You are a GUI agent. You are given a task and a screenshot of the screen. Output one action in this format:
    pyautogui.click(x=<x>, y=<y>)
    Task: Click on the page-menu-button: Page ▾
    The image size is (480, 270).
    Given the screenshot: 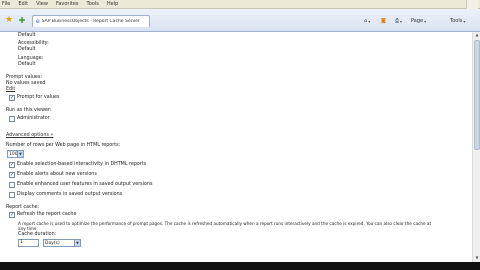 What is the action you would take?
    pyautogui.click(x=418, y=21)
    